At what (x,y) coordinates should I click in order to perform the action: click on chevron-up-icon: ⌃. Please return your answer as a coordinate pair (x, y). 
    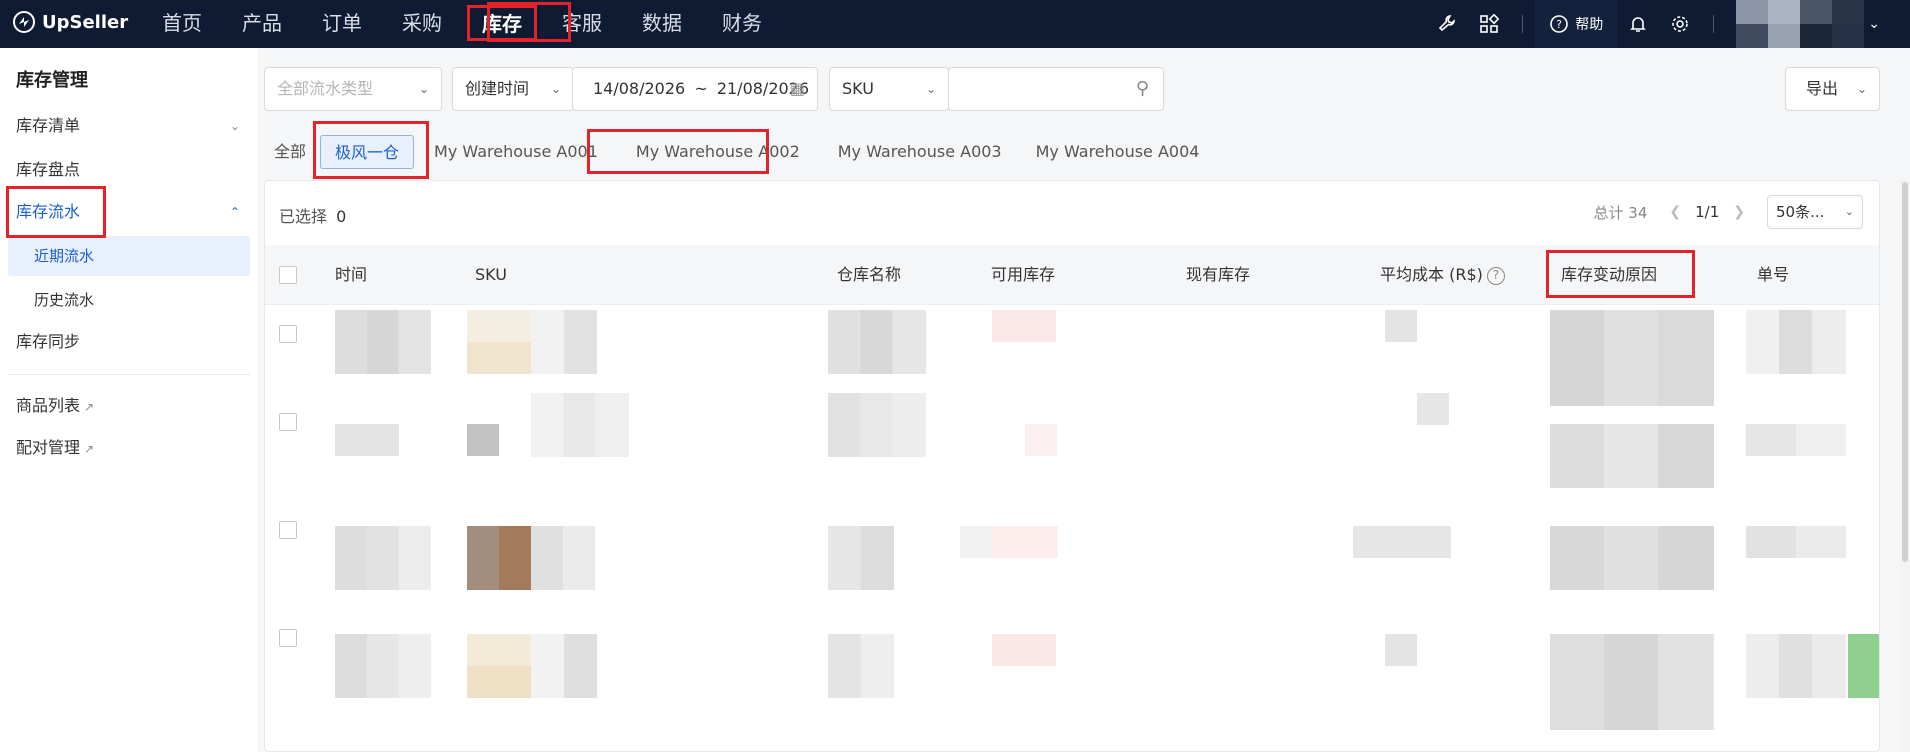
    Looking at the image, I should click on (234, 212).